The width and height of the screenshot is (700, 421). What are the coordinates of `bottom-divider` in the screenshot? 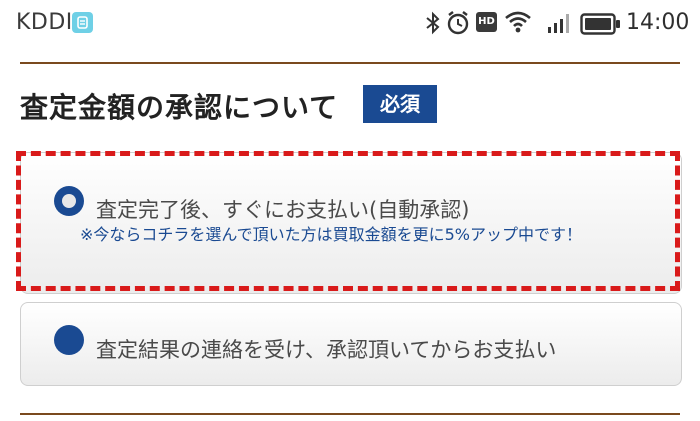 It's located at (350, 414).